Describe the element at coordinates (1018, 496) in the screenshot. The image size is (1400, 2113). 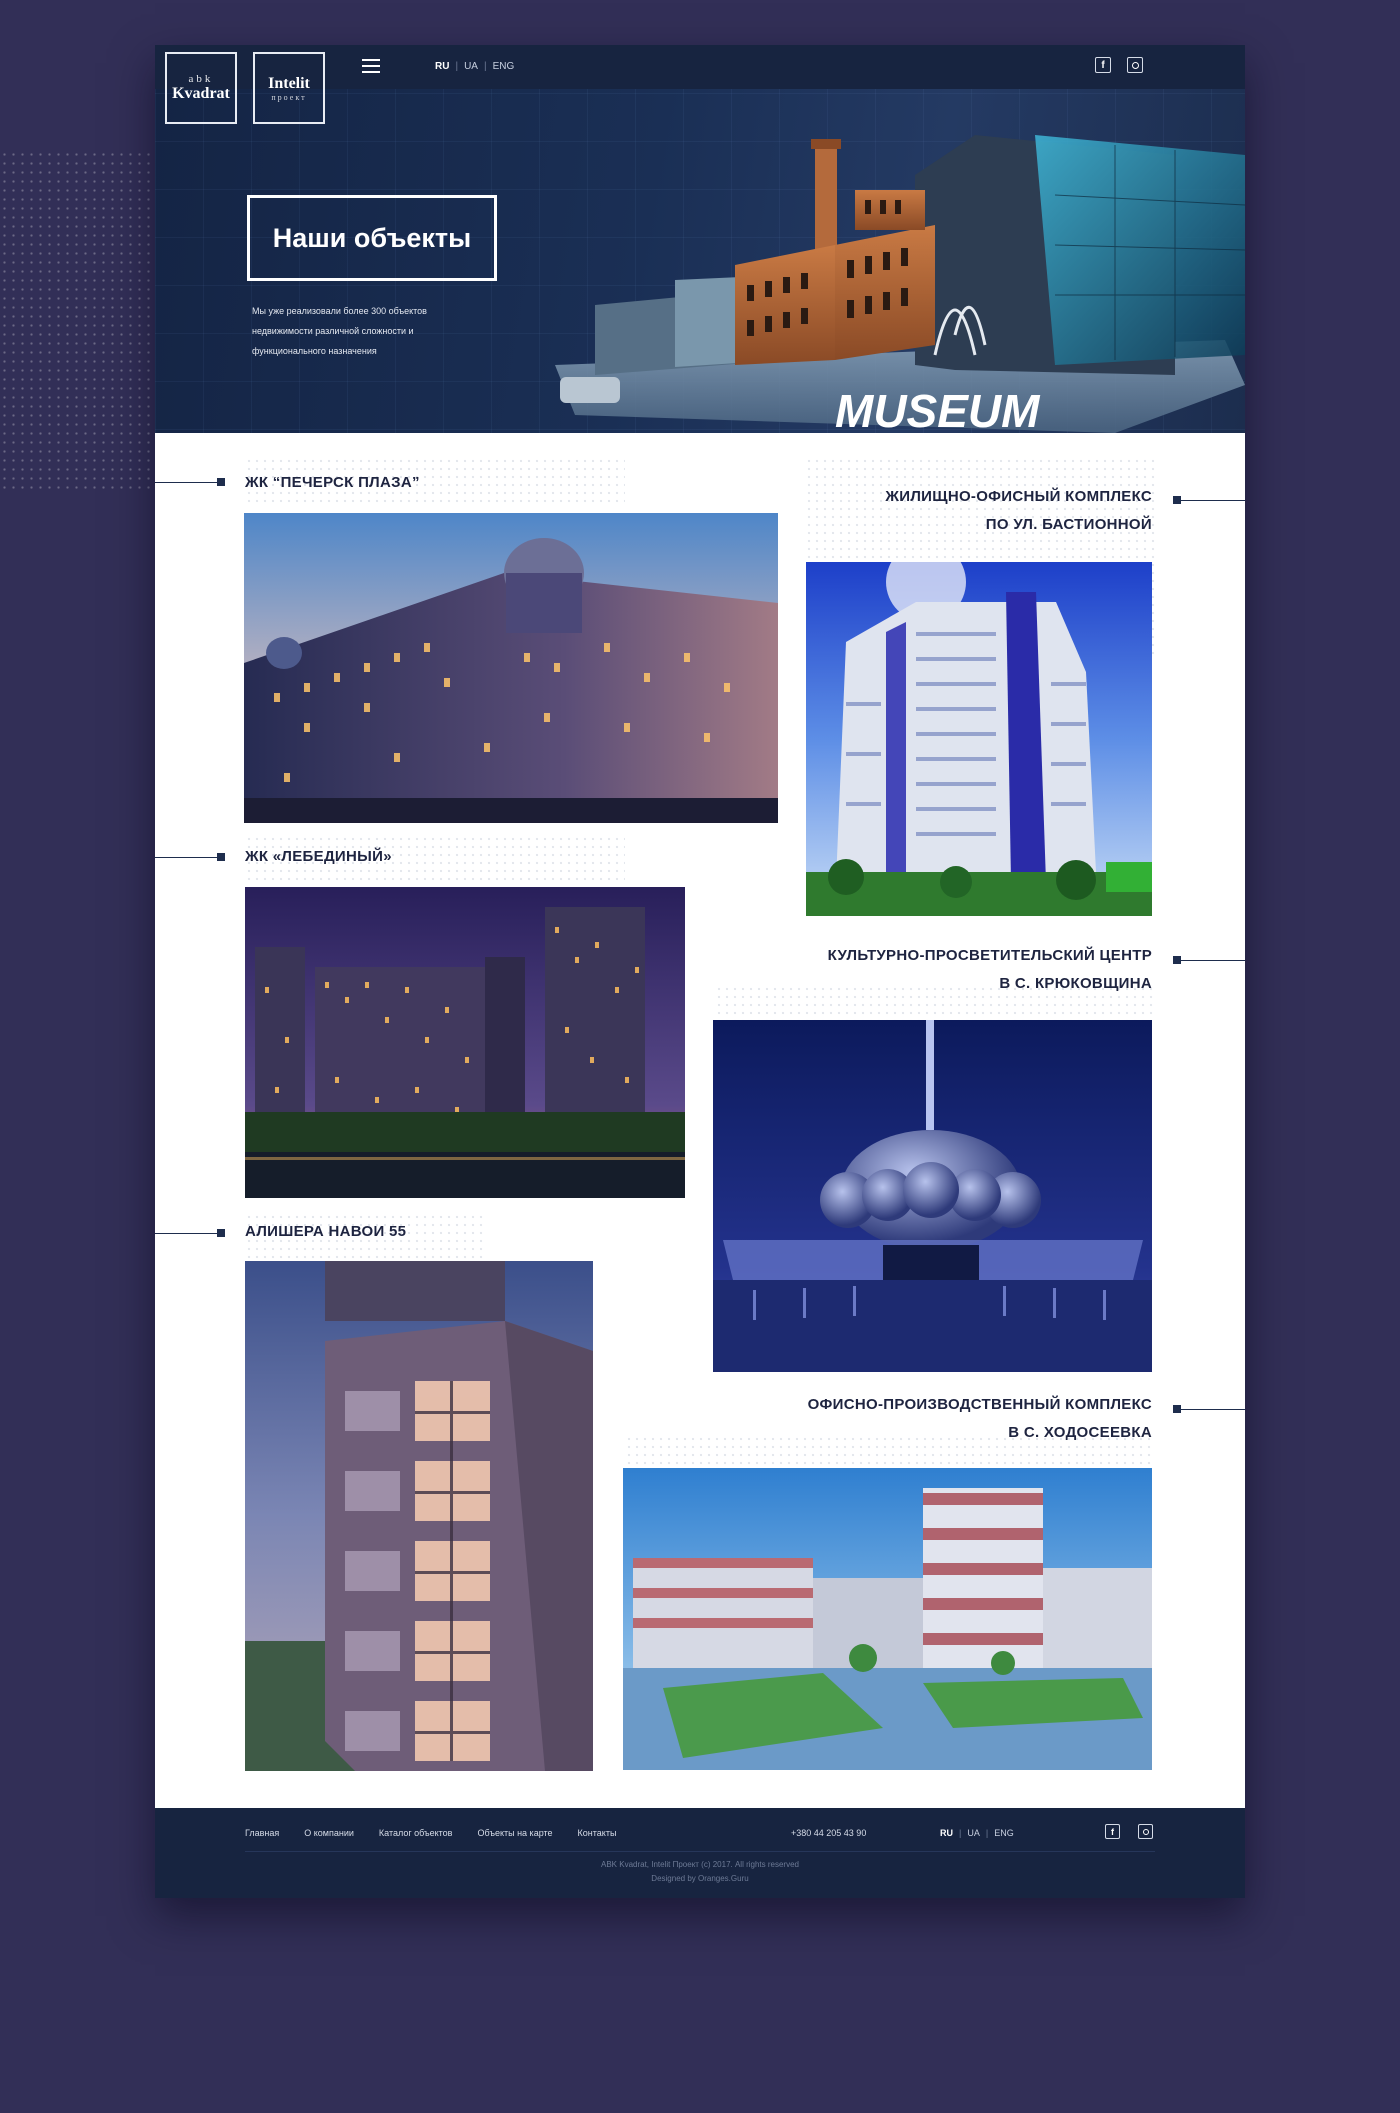
I see `object-title-line: ЖИЛИЩНО-ОФИСНЫЙ КОМПЛЕКС` at that location.